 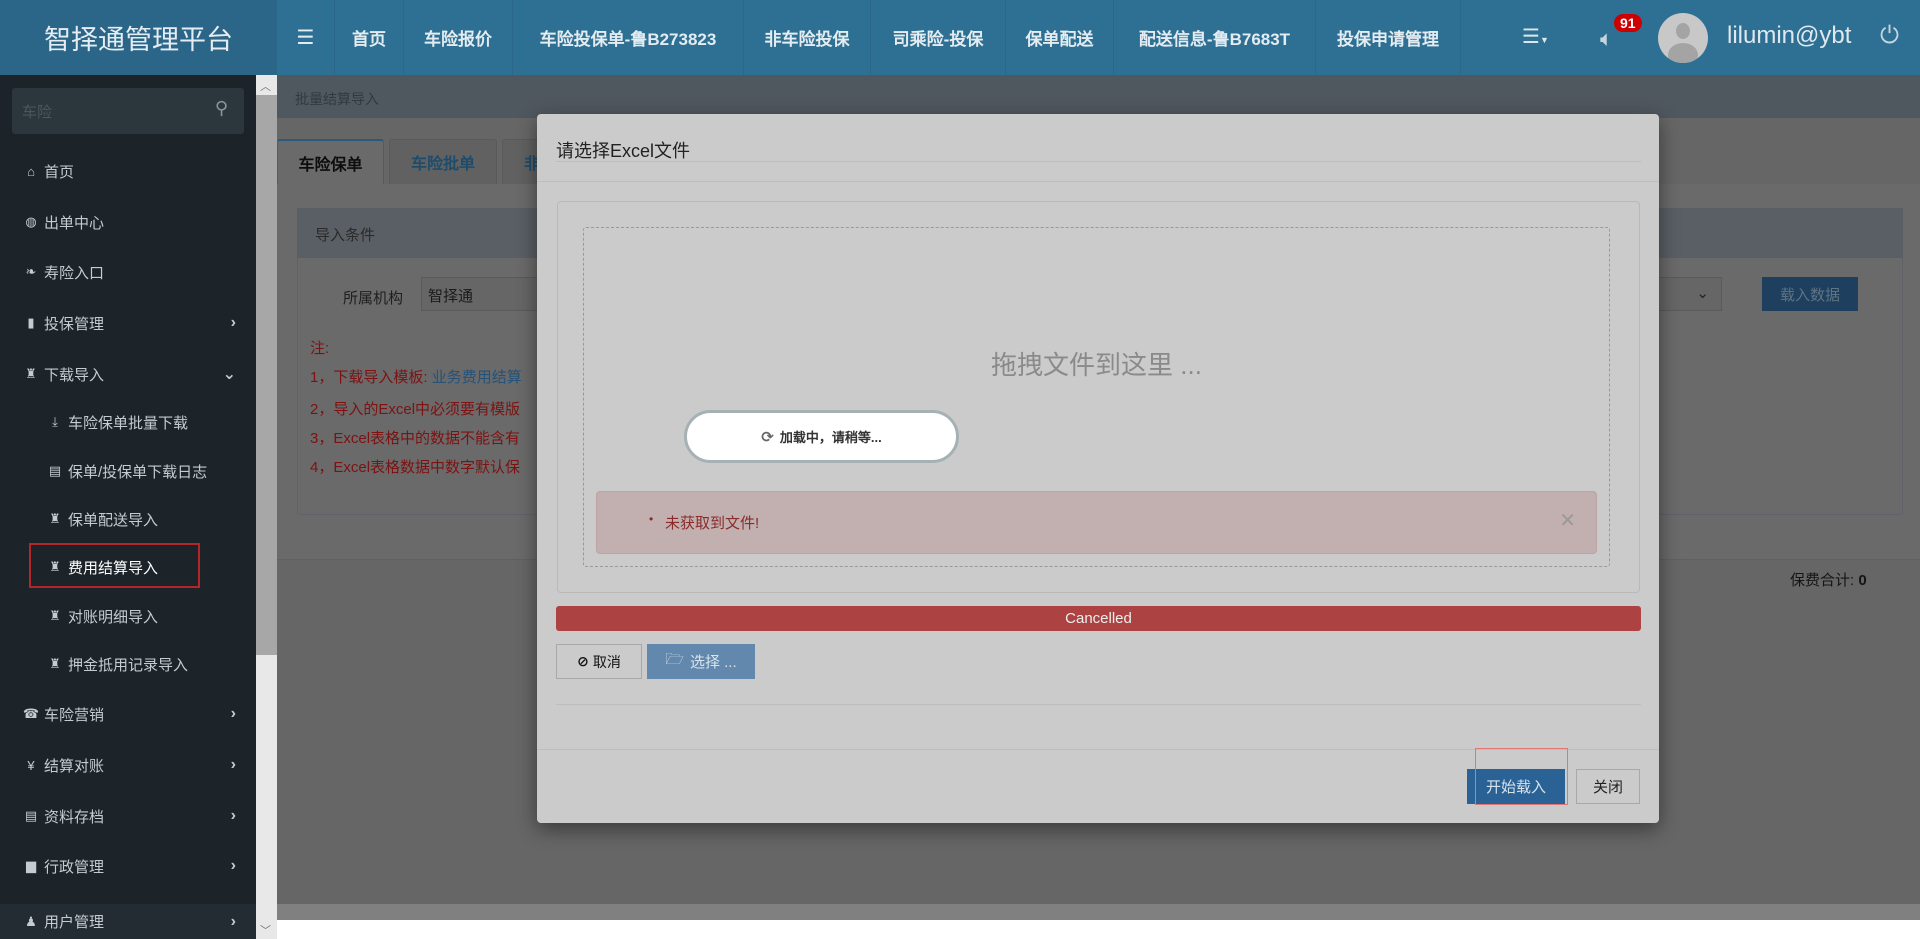 I want to click on briefcase-icon: ▆, so click(x=31, y=865).